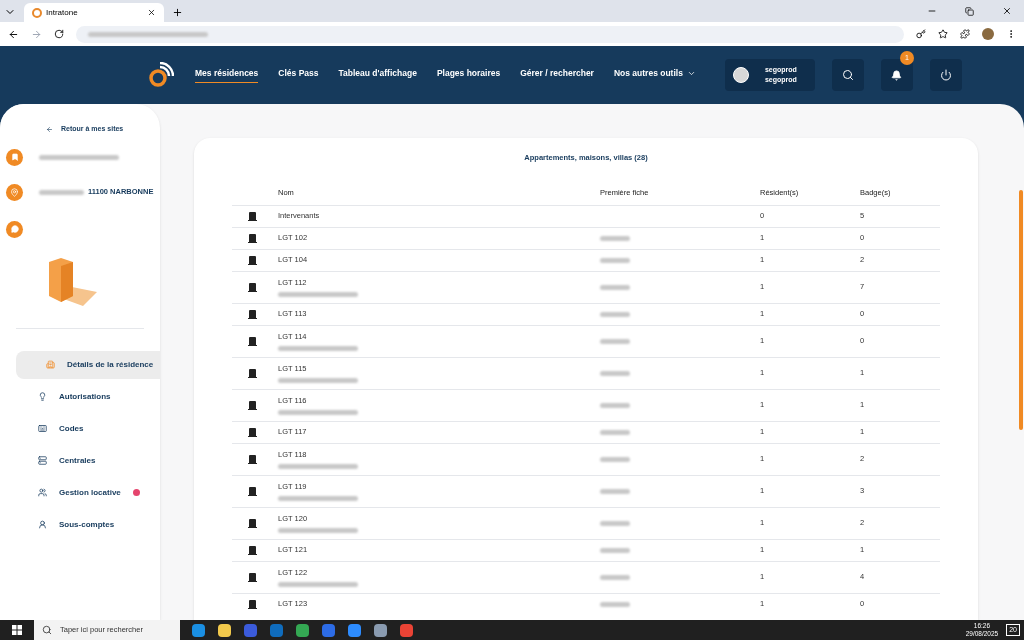  I want to click on bell-icon, so click(897, 75).